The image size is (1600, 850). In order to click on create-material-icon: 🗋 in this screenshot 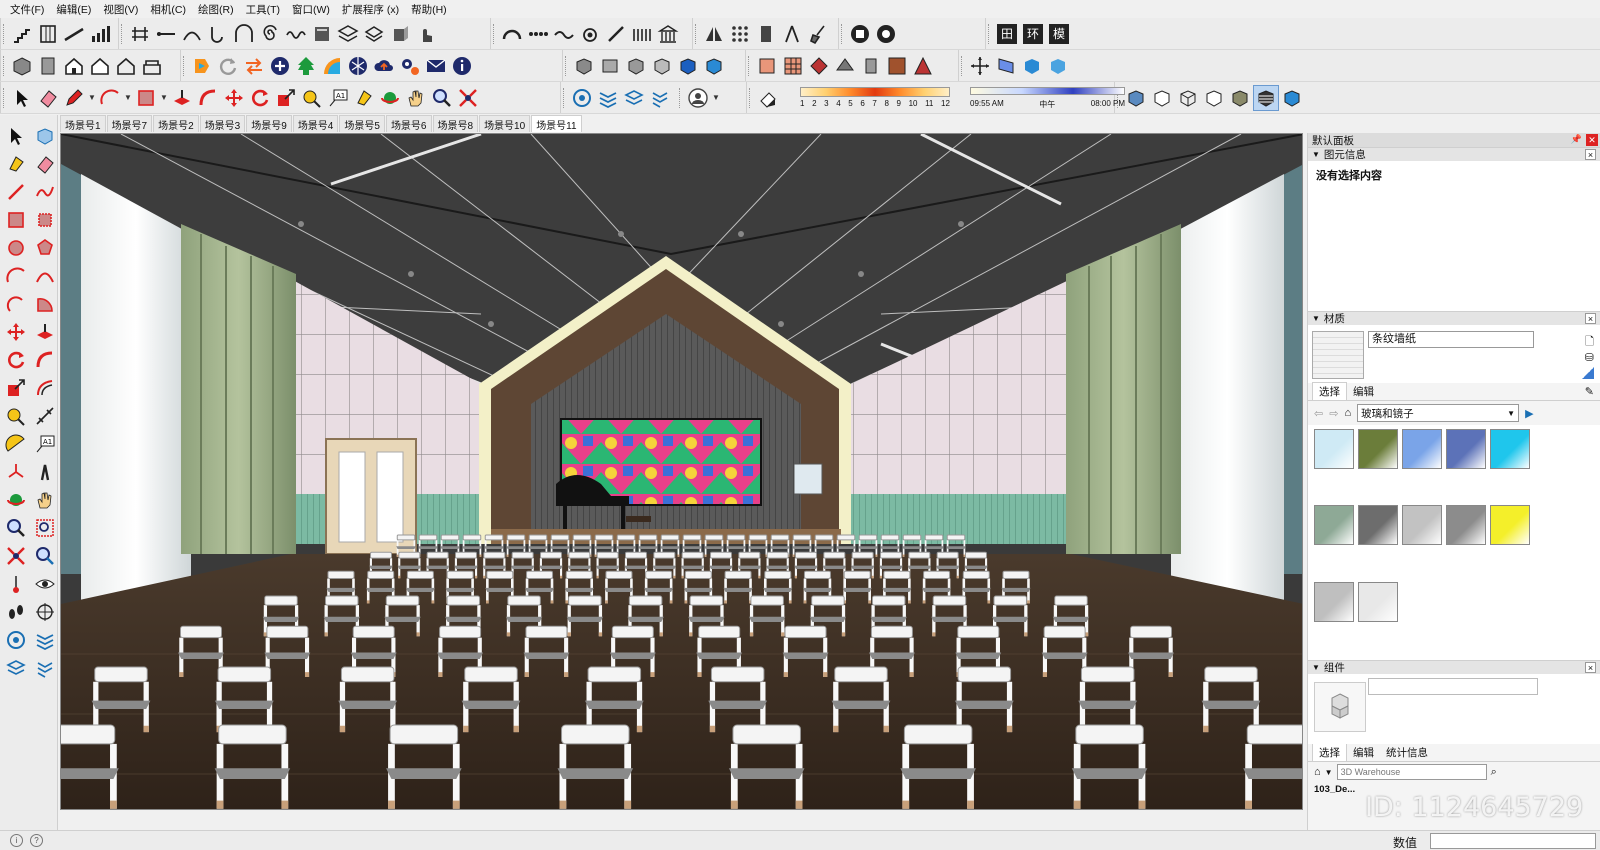, I will do `click(1589, 342)`.